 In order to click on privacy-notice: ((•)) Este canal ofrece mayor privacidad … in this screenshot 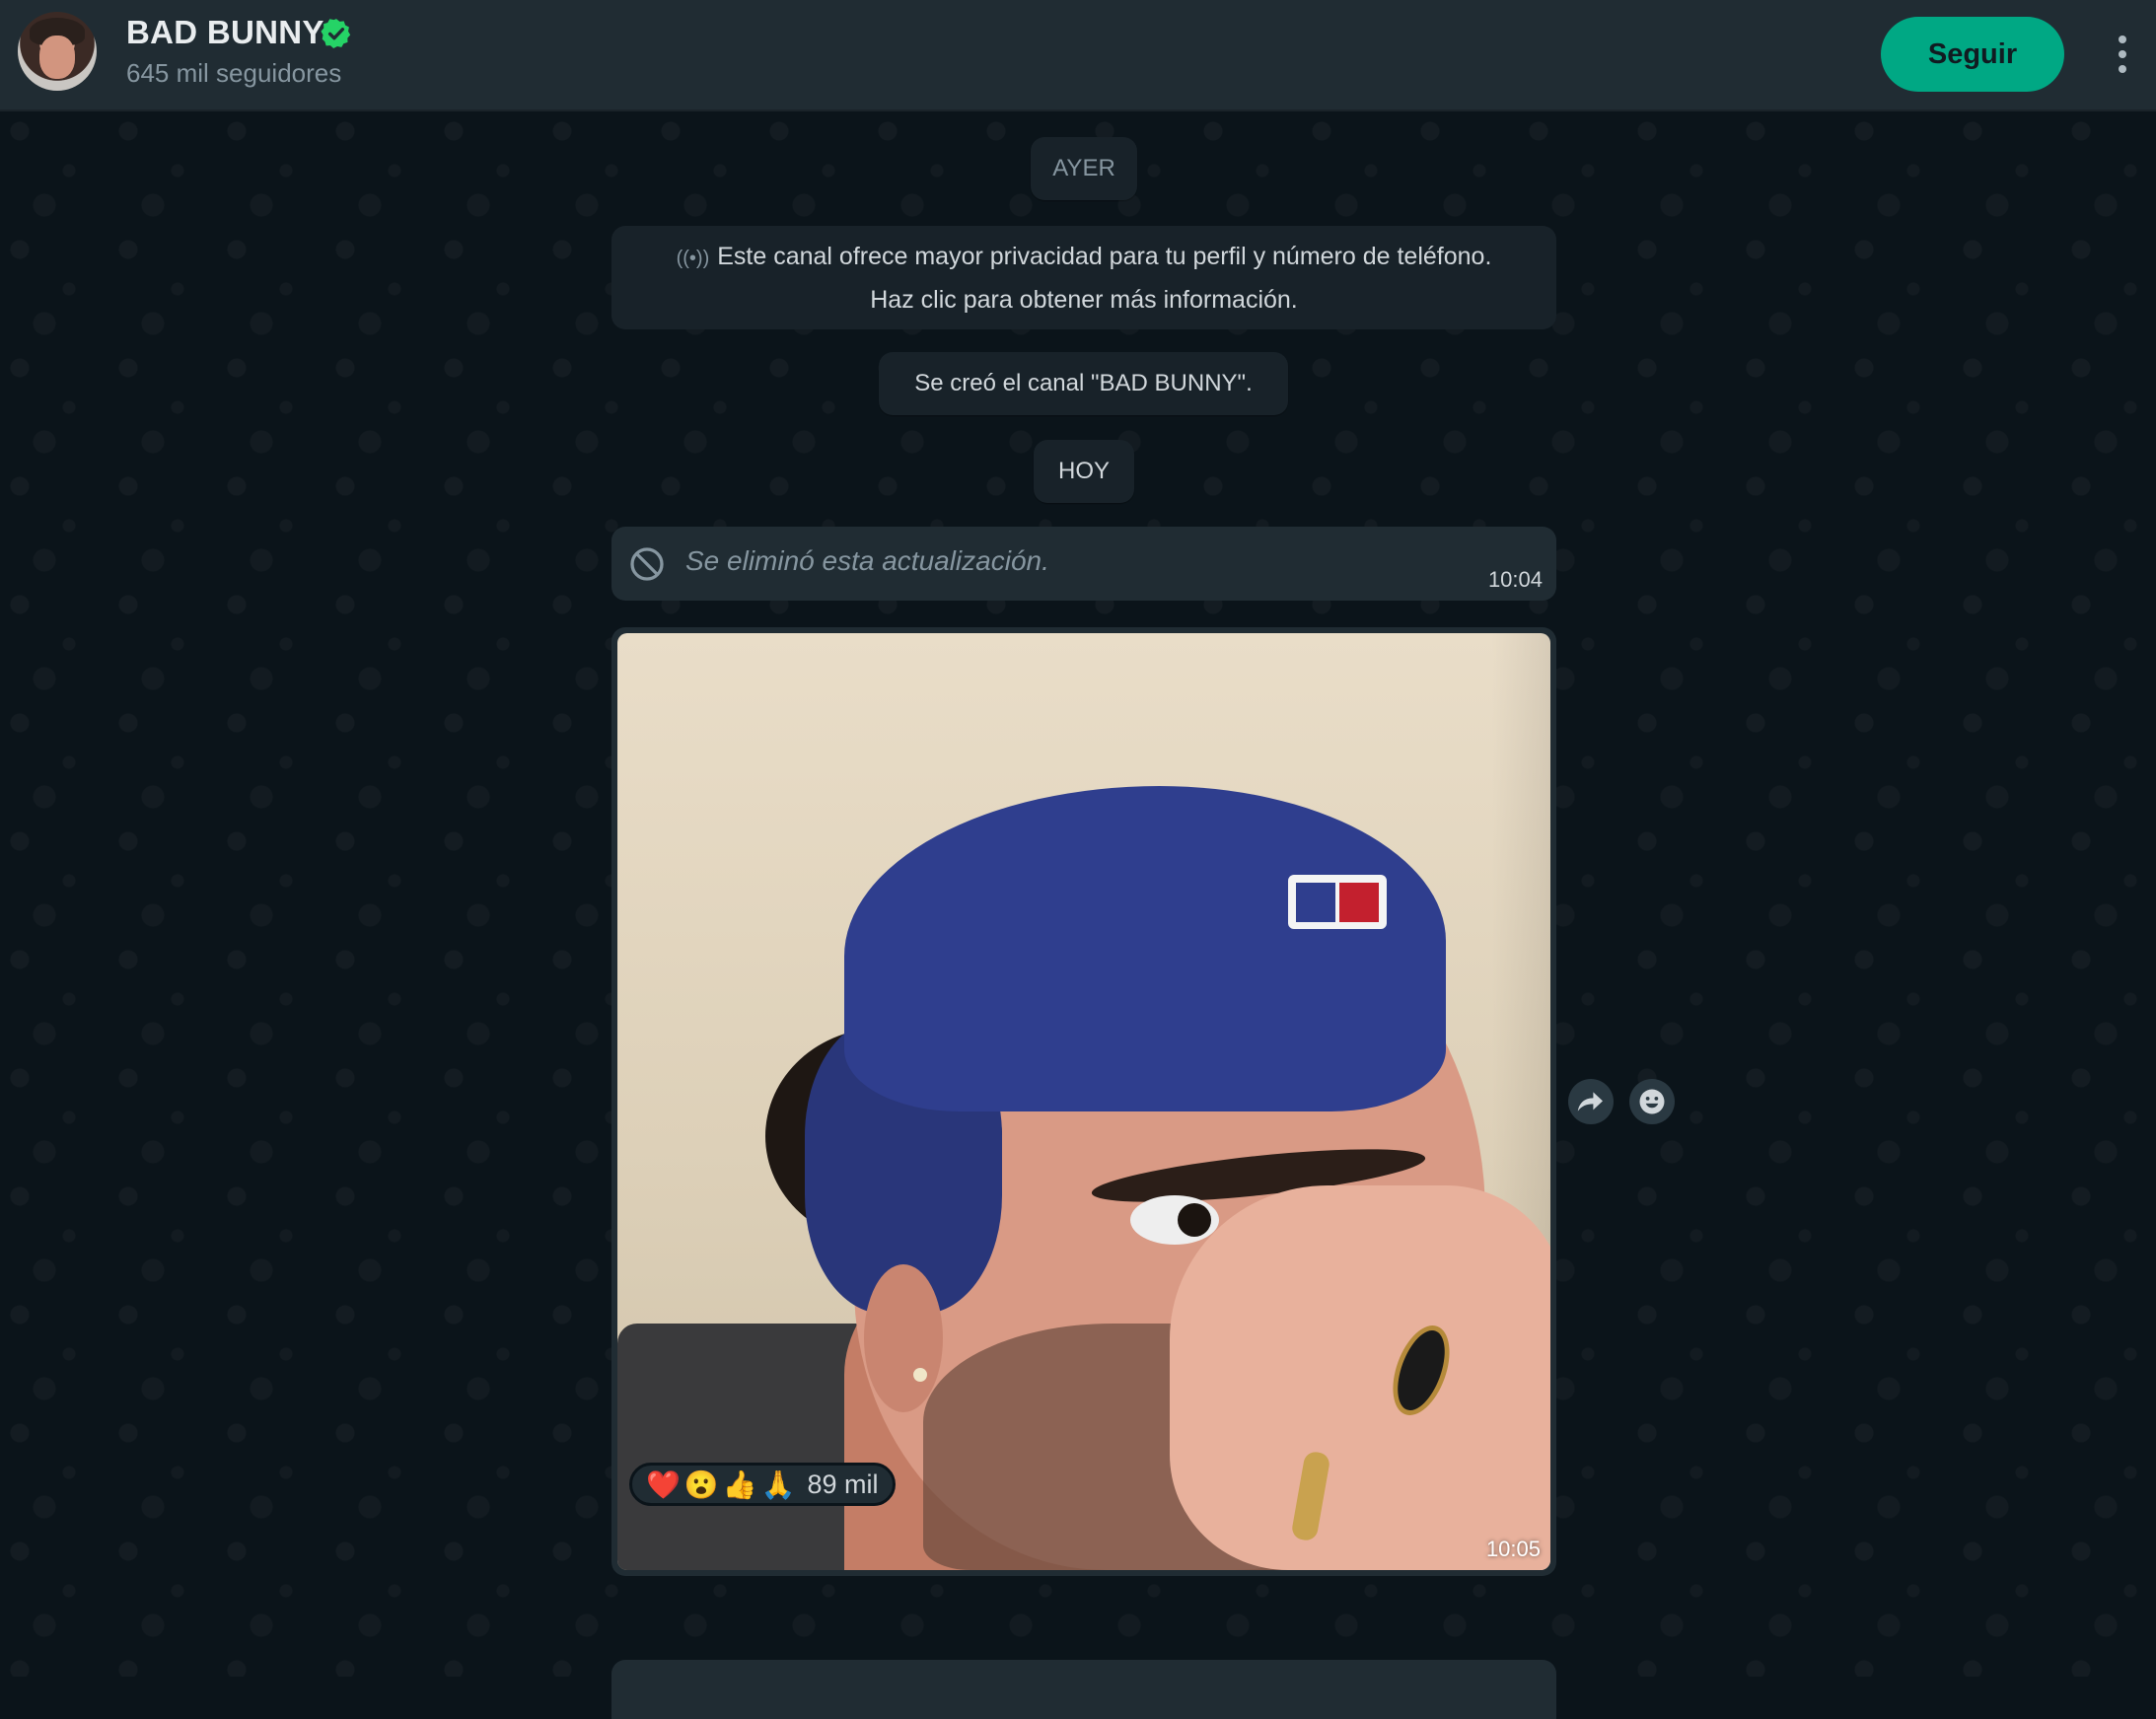, I will do `click(1083, 277)`.